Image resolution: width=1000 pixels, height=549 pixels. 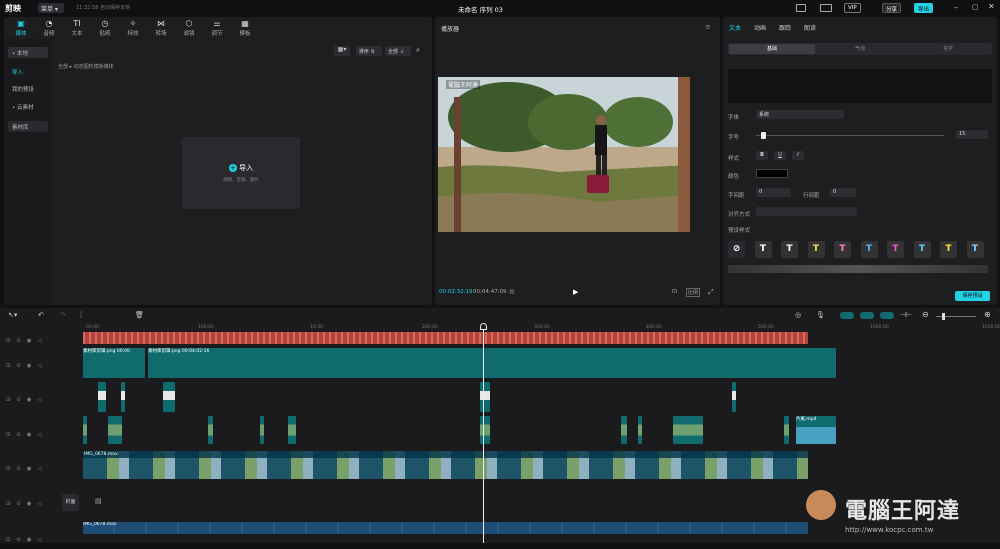 What do you see at coordinates (800, 114) in the screenshot?
I see `font-select: 系统` at bounding box center [800, 114].